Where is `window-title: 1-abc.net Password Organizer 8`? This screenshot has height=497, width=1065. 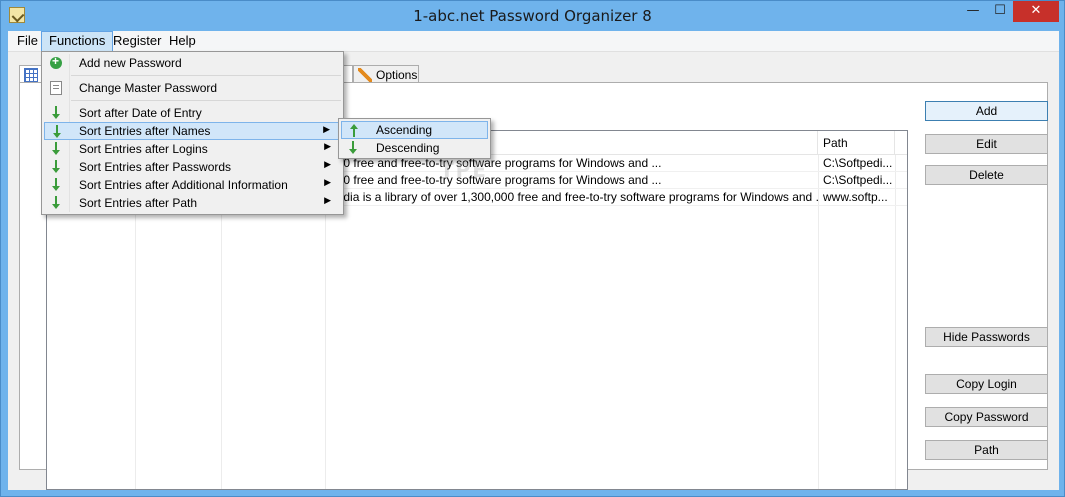 window-title: 1-abc.net Password Organizer 8 is located at coordinates (532, 16).